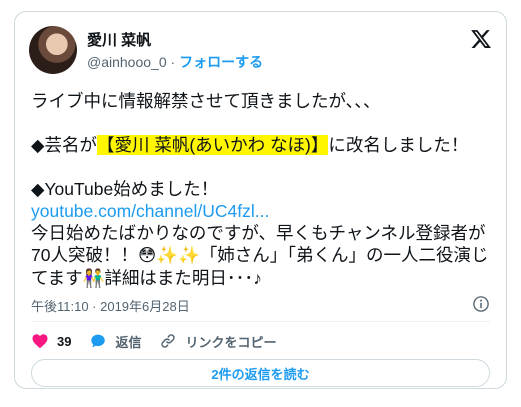 The height and width of the screenshot is (407, 521). I want to click on author-handle-row: @ainhooo_0 · フォローする, so click(175, 62).